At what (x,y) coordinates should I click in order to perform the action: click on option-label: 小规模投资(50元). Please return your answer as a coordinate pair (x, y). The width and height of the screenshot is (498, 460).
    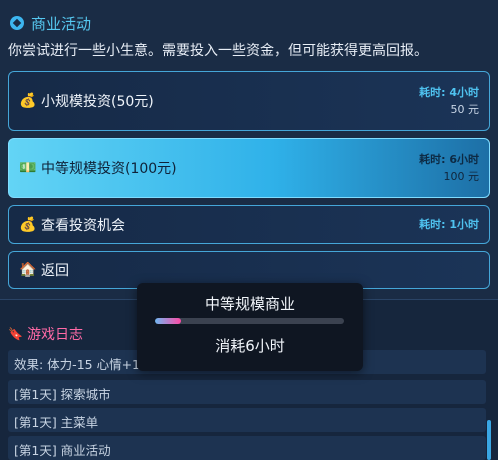
    Looking at the image, I should click on (97, 102).